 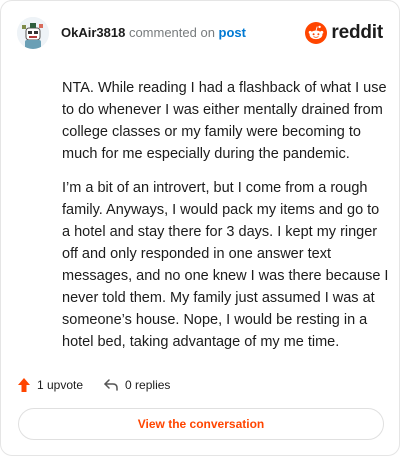 I want to click on comment-header: OkAir3818 commented on post reddit, so click(x=200, y=33).